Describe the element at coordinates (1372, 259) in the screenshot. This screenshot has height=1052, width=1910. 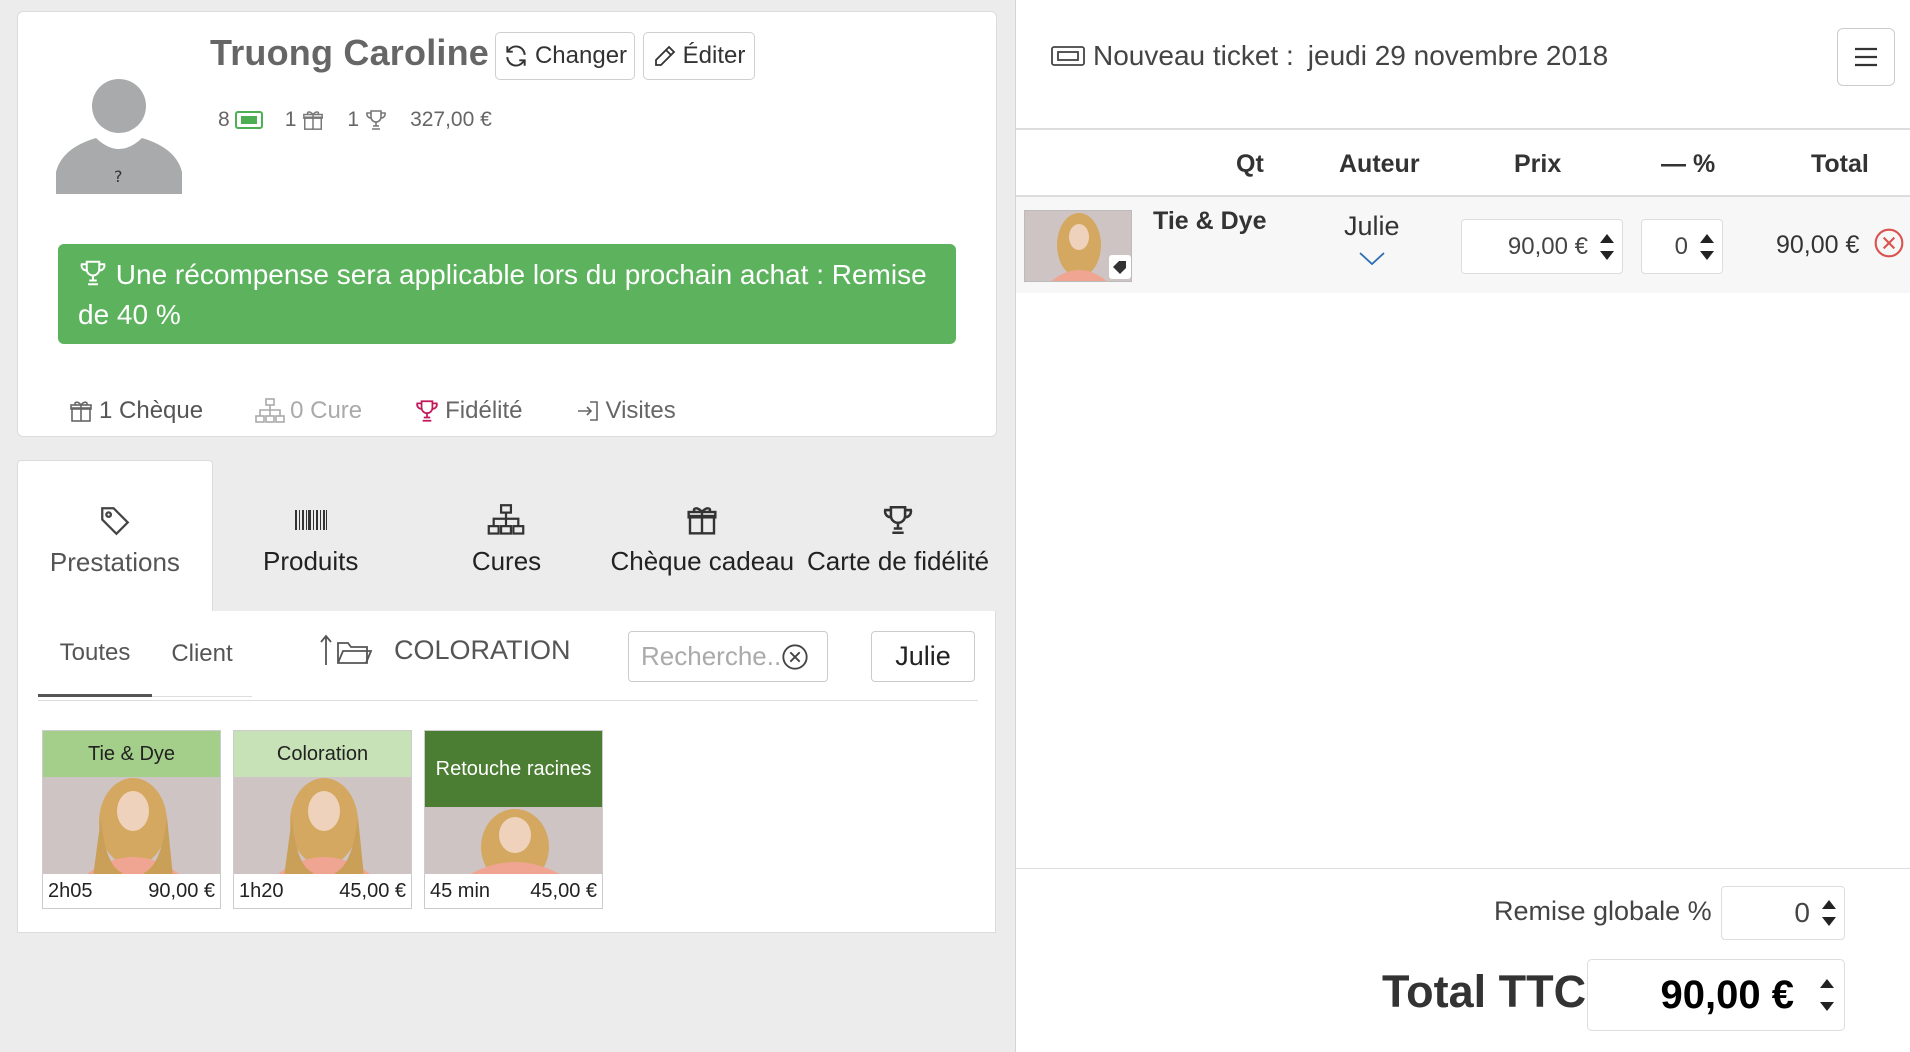
I see `chevron-down-icon` at that location.